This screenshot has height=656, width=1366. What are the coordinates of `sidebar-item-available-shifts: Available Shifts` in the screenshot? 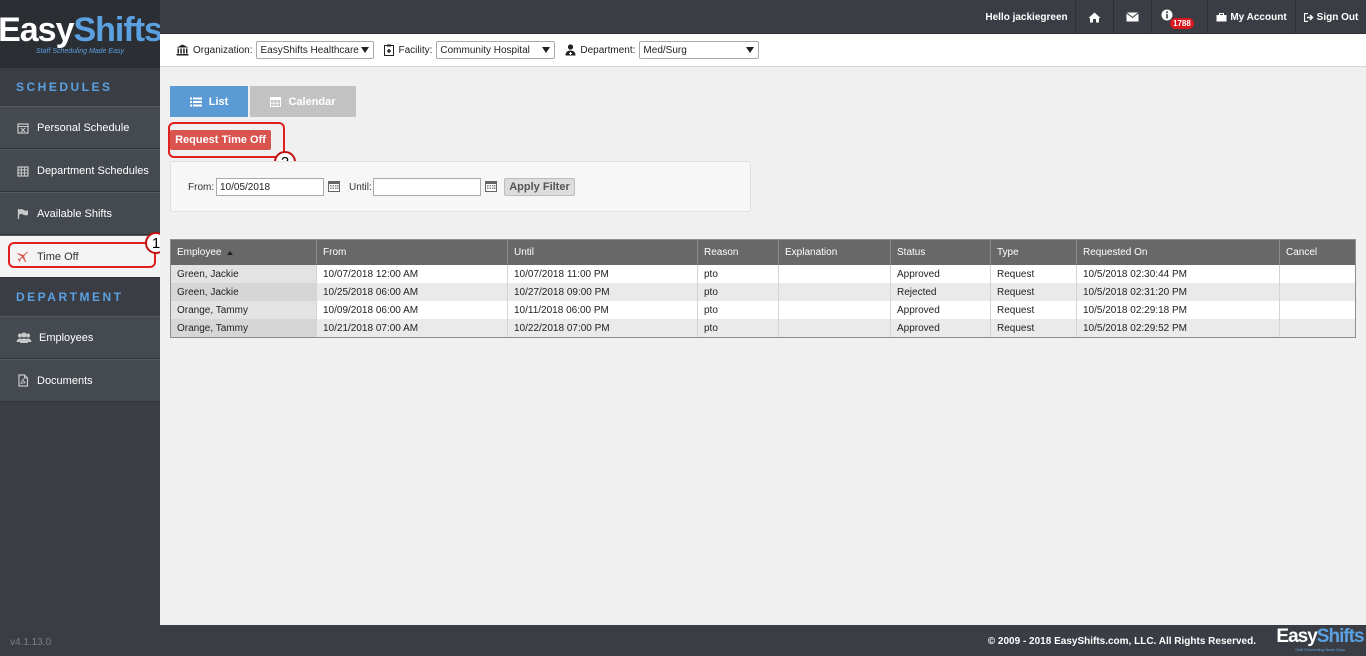 It's located at (80, 213).